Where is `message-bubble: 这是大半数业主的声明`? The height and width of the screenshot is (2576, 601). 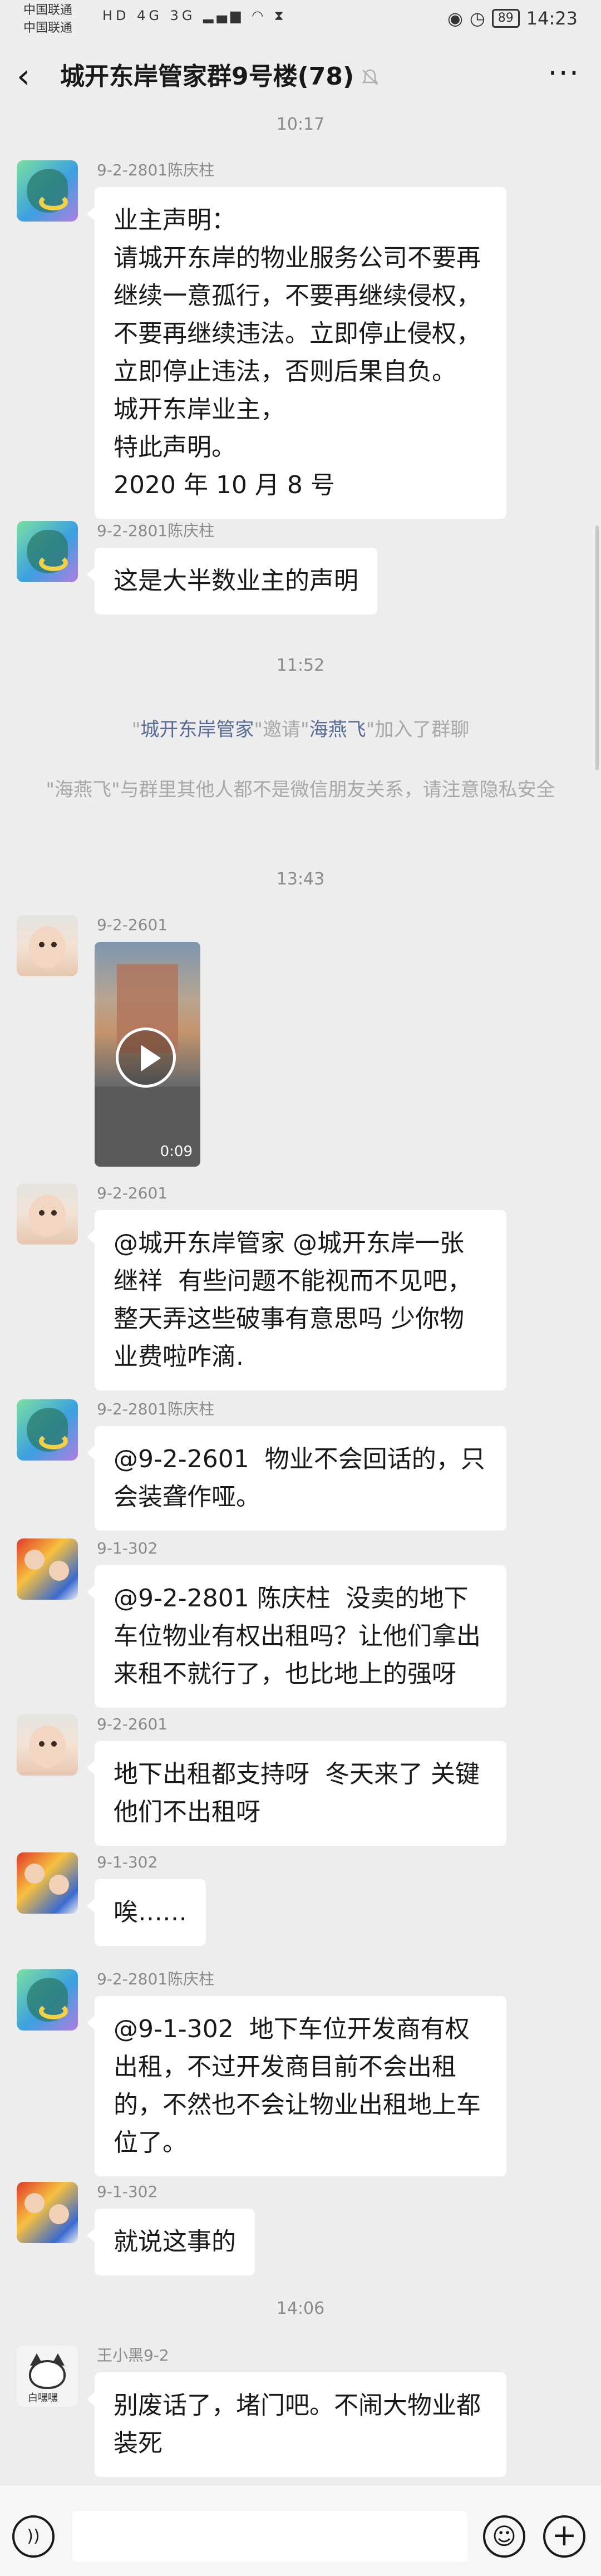 message-bubble: 这是大半数业主的声明 is located at coordinates (232, 581).